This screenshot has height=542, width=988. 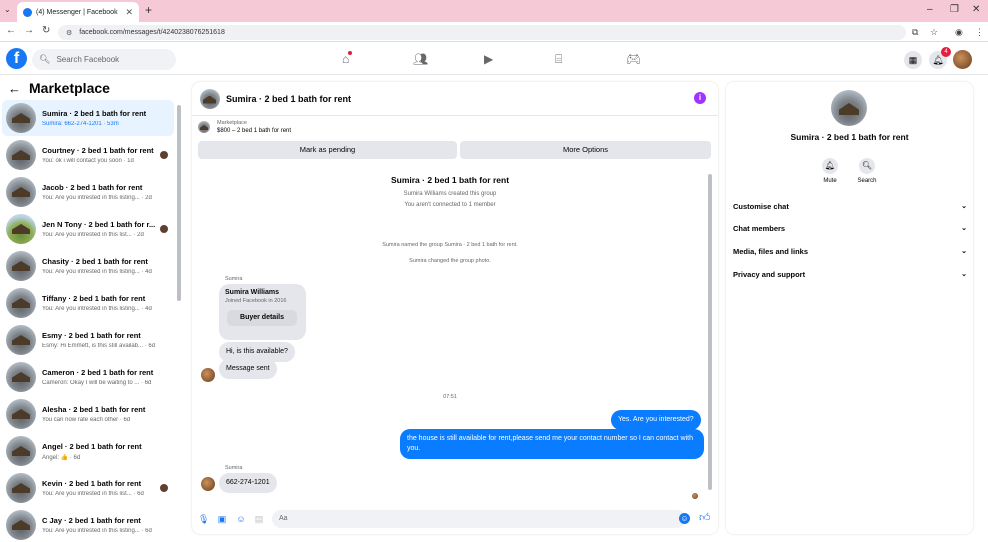 I want to click on buyer-details-button: Buyer details, so click(x=262, y=318).